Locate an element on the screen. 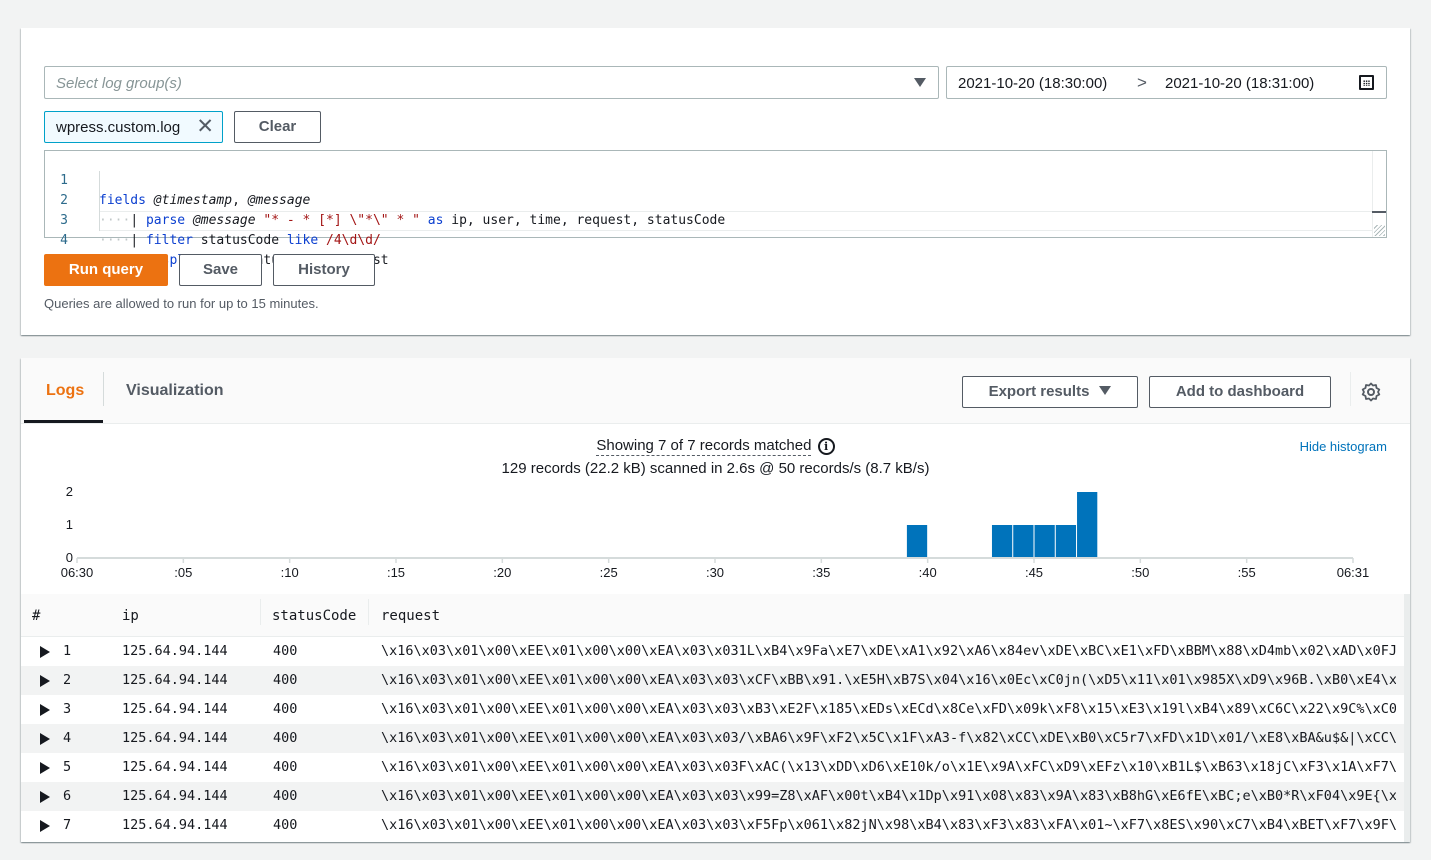 This screenshot has width=1431, height=860. line-number: 4 is located at coordinates (64, 240).